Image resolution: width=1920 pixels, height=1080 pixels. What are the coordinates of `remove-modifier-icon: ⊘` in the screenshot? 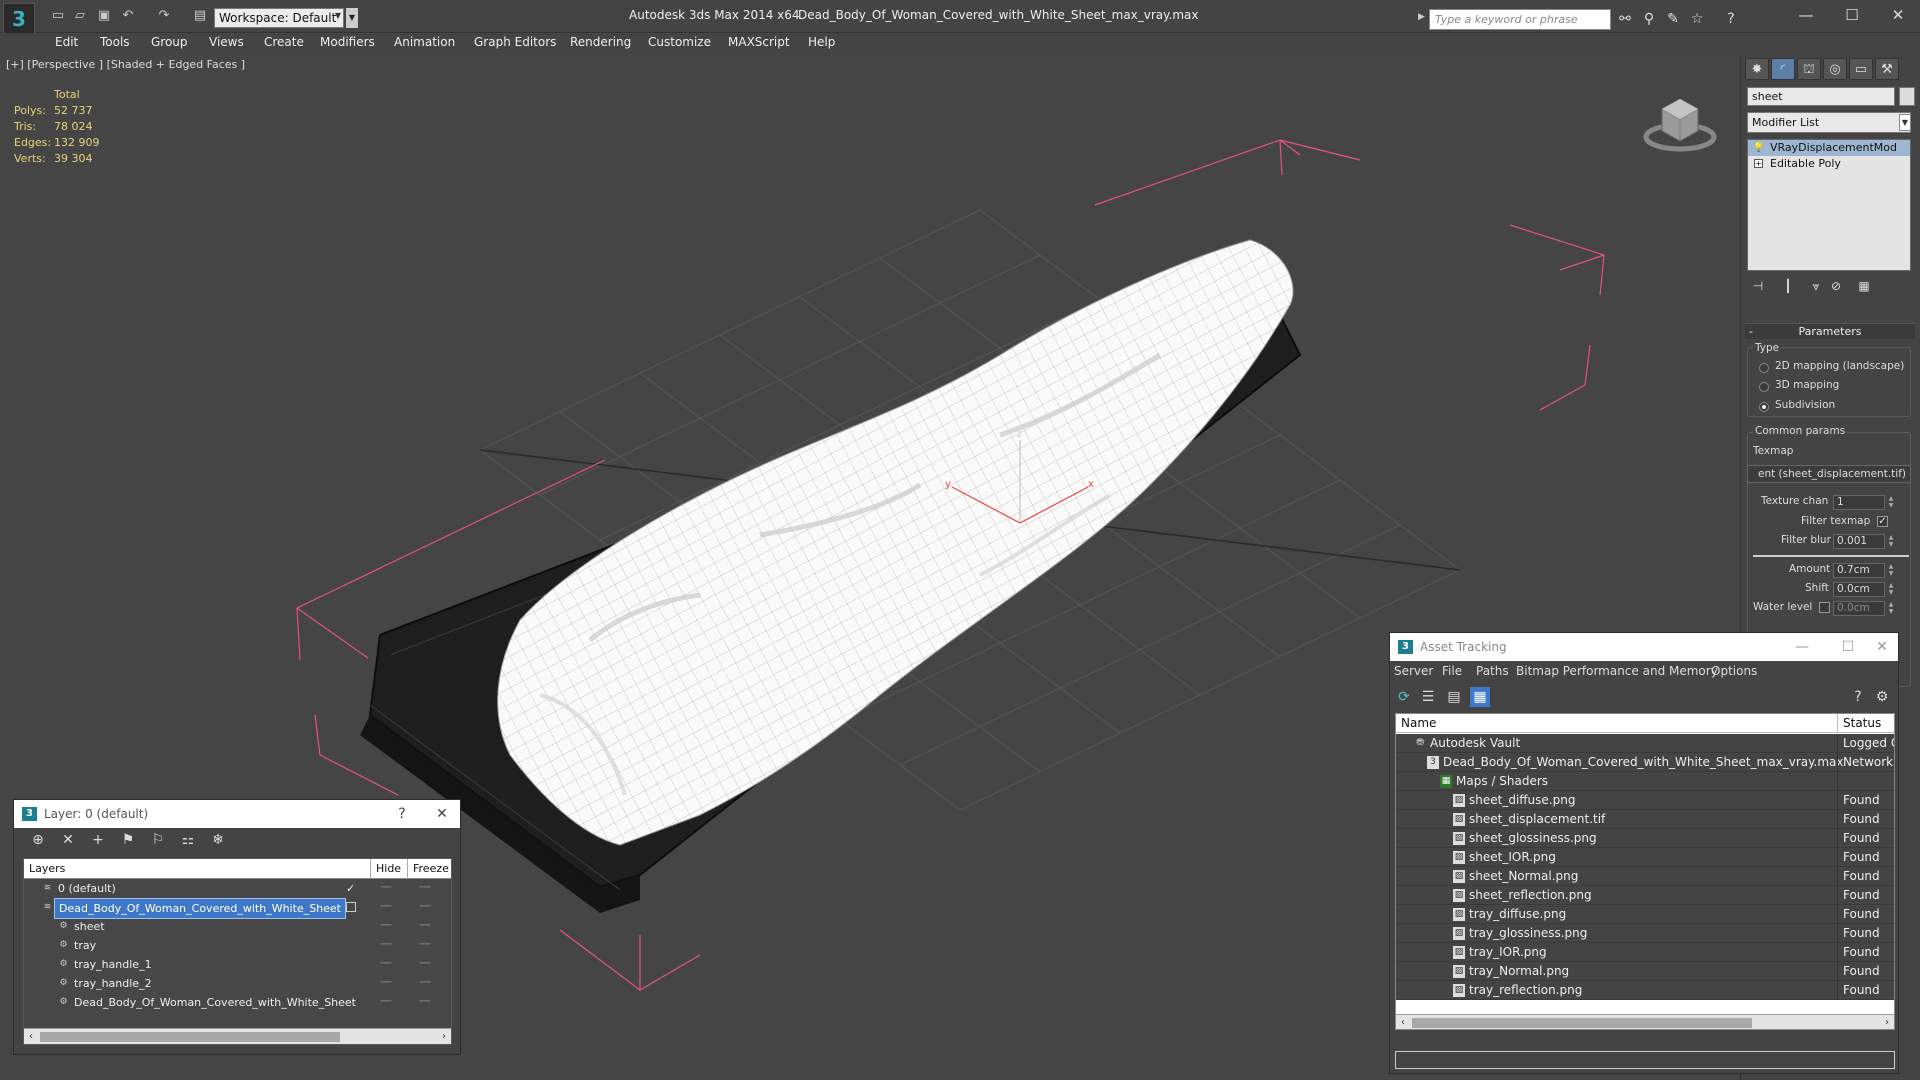 It's located at (1836, 286).